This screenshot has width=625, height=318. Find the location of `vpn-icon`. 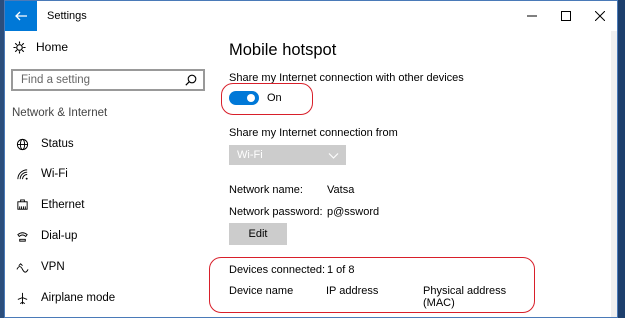

vpn-icon is located at coordinates (22, 267).